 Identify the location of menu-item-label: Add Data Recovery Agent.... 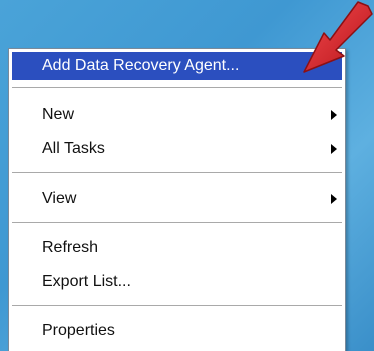
(141, 65).